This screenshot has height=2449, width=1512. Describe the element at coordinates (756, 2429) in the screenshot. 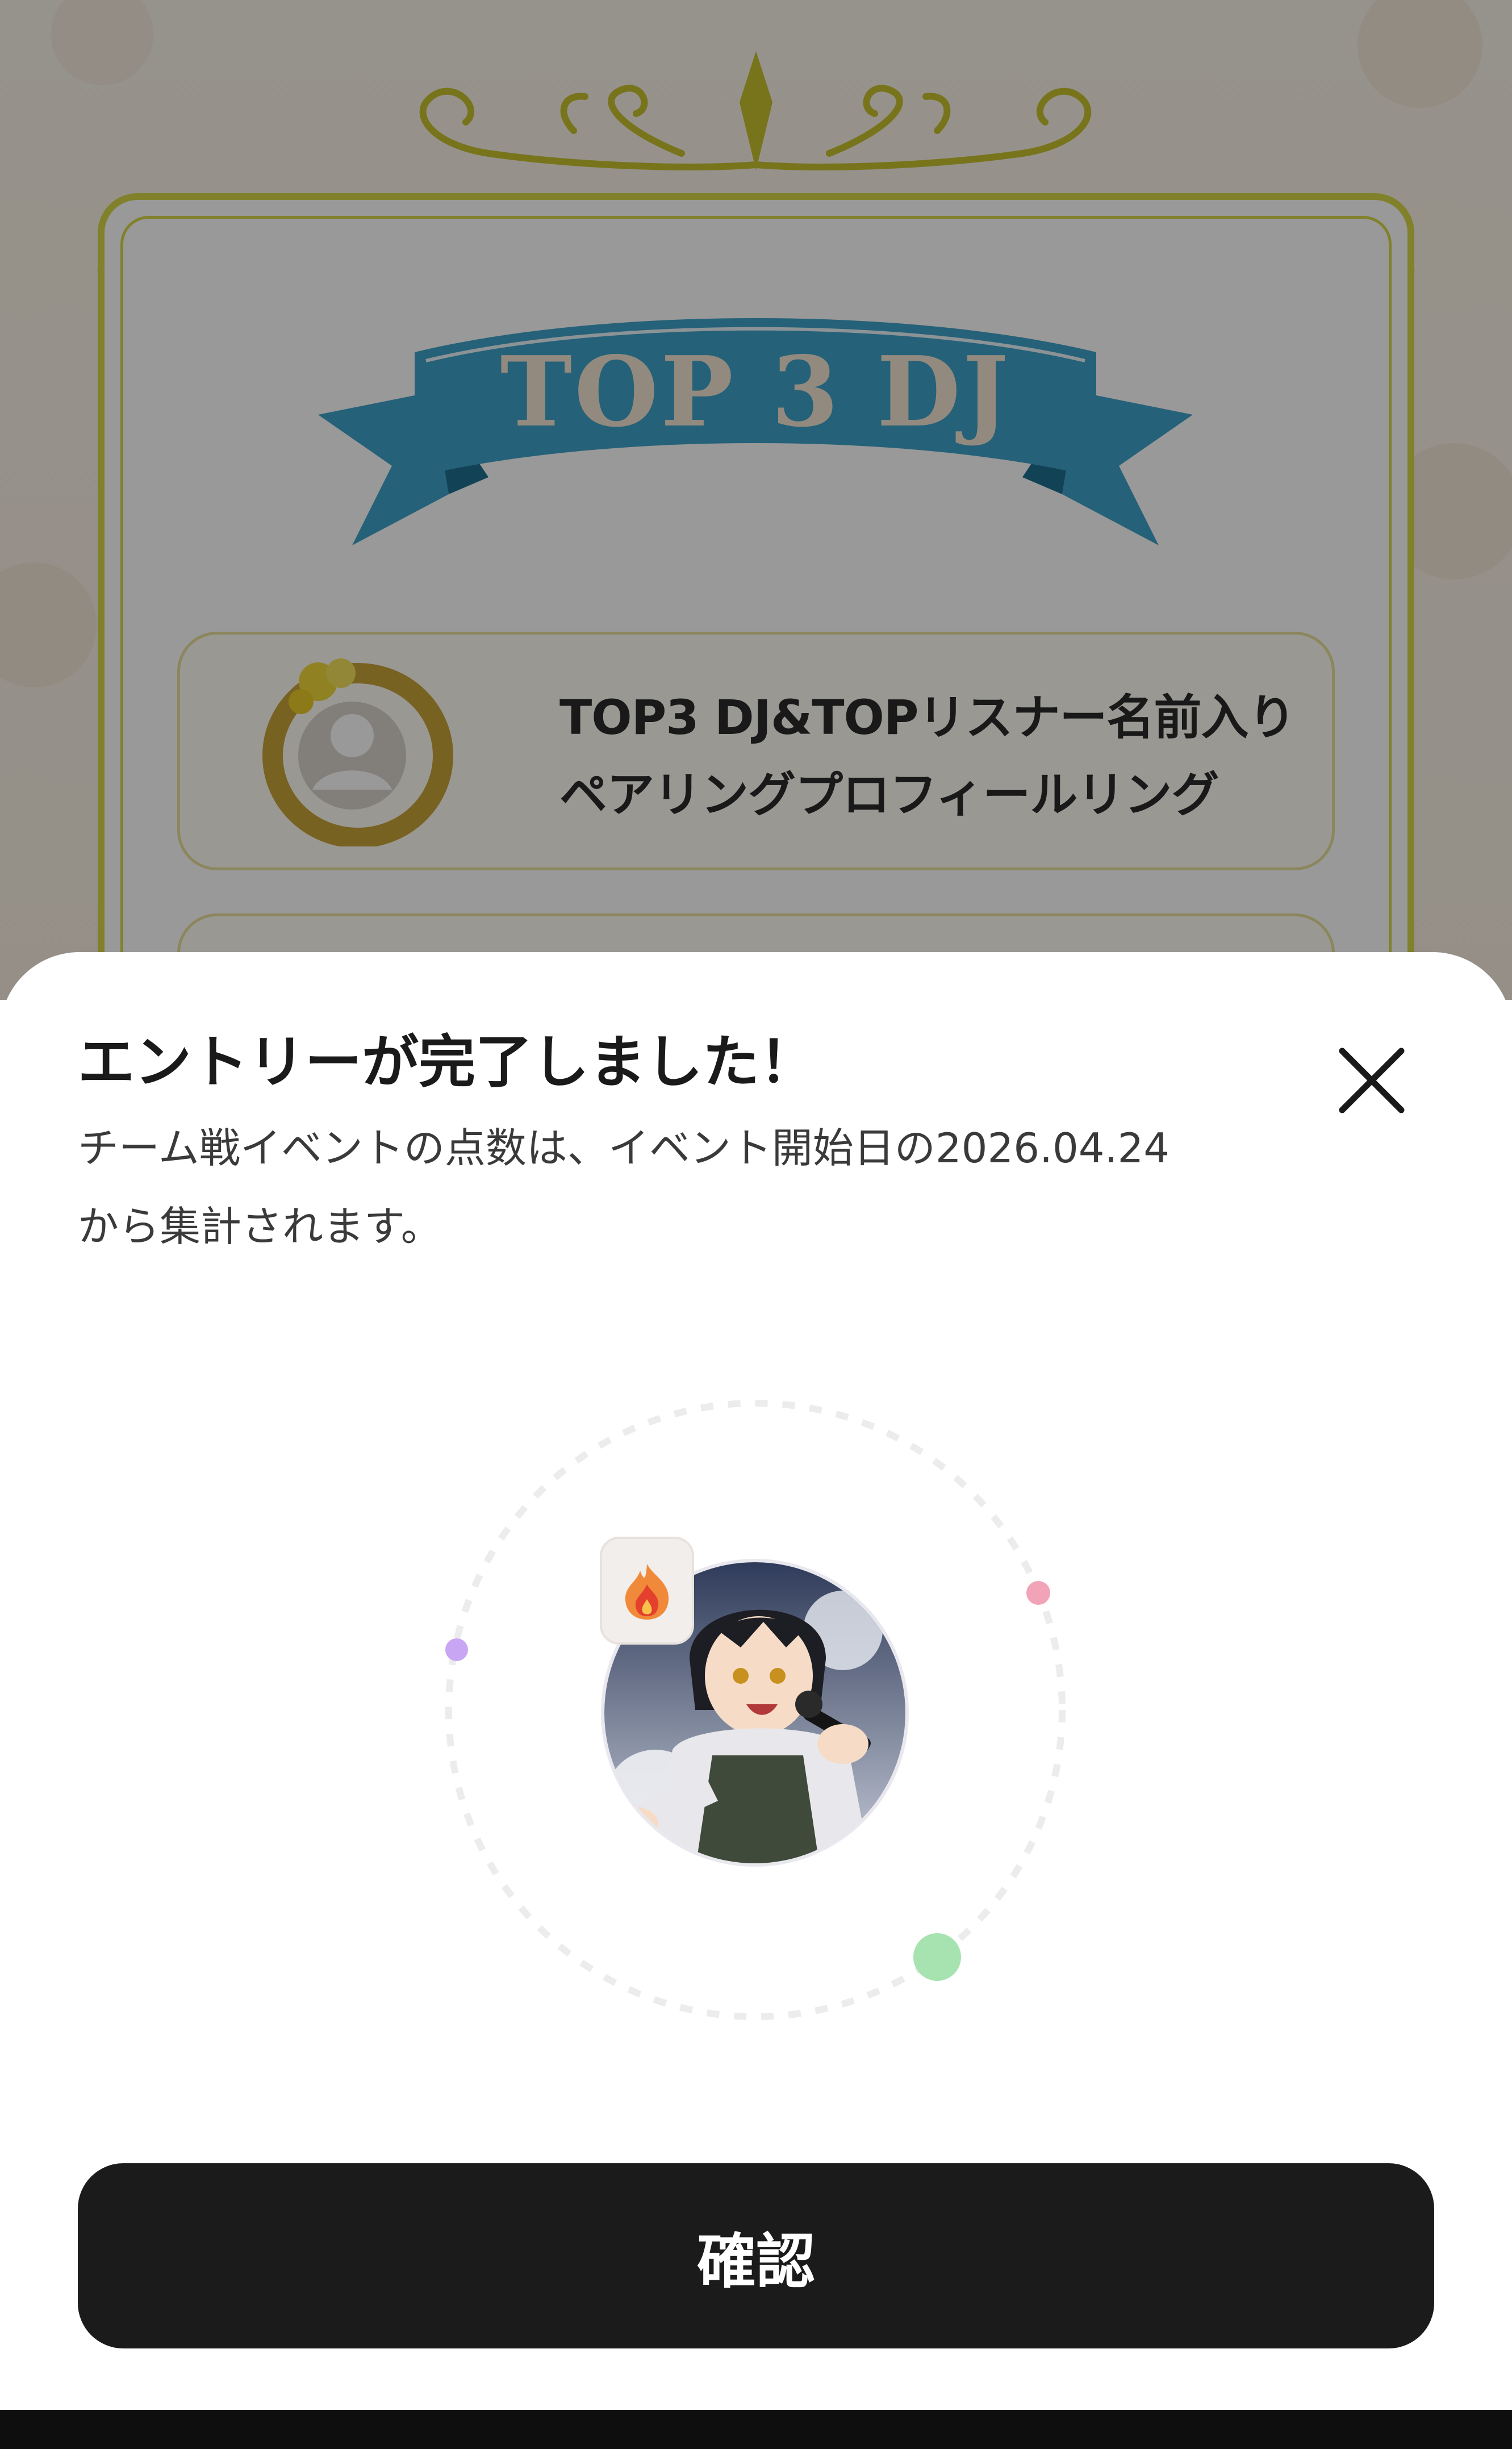

I see `system-navigation-bar` at that location.